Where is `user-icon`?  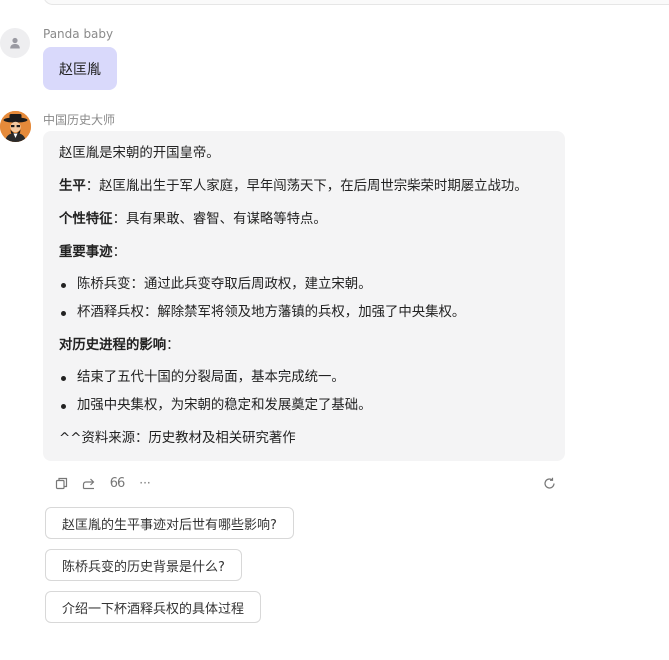 user-icon is located at coordinates (15, 43).